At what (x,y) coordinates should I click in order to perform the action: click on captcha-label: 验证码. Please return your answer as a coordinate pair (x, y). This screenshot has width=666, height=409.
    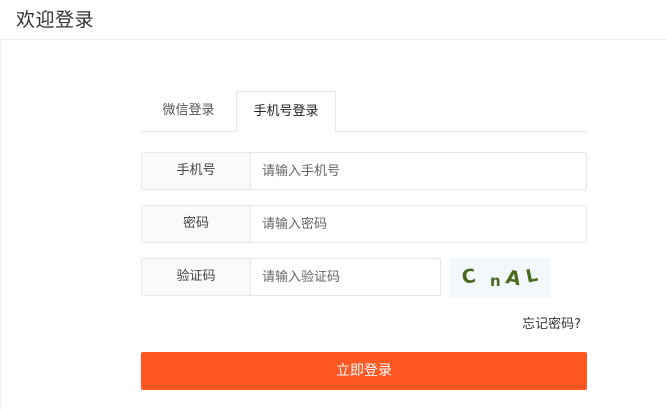
    Looking at the image, I should click on (196, 277).